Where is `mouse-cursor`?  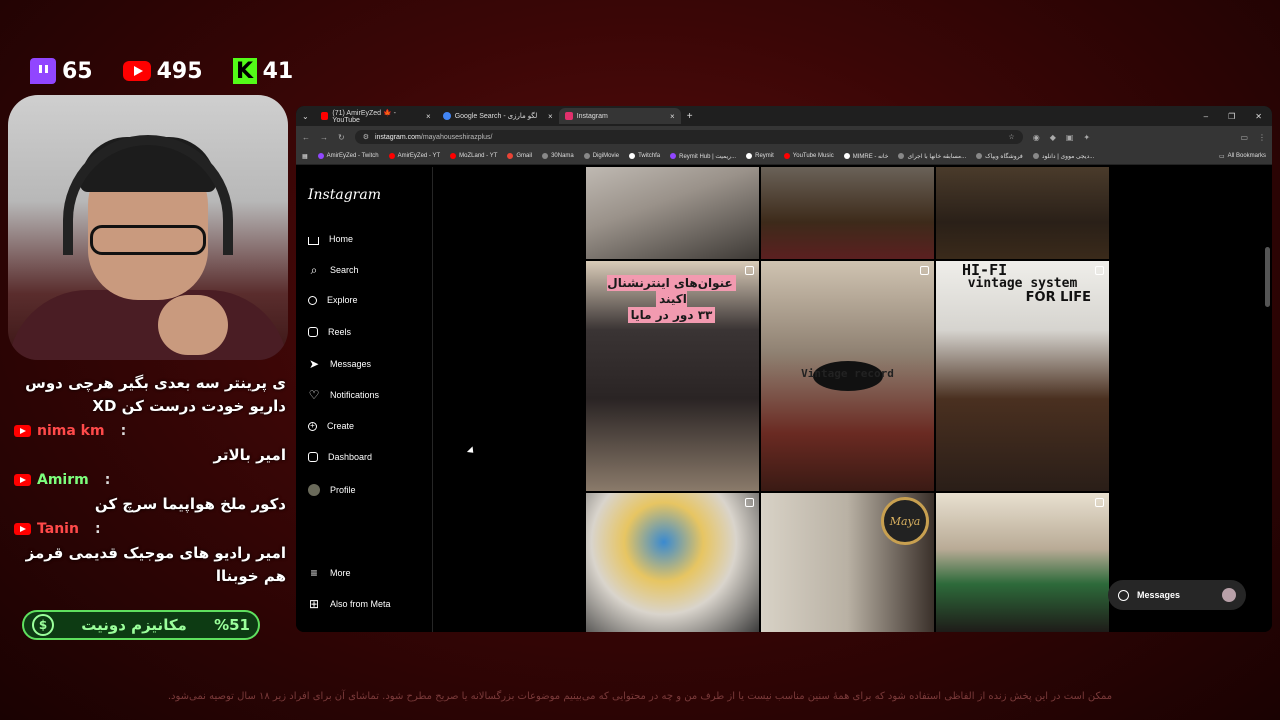
mouse-cursor is located at coordinates (471, 451).